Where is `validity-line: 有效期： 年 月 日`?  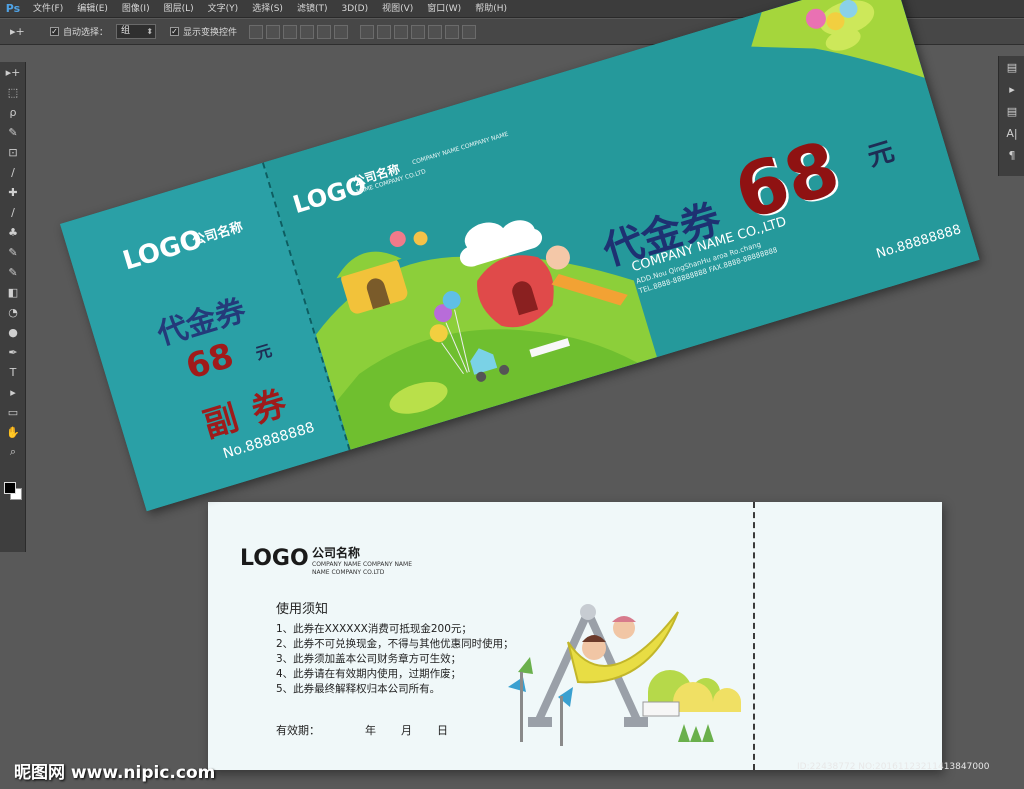 validity-line: 有效期： 年 月 日 is located at coordinates (362, 730).